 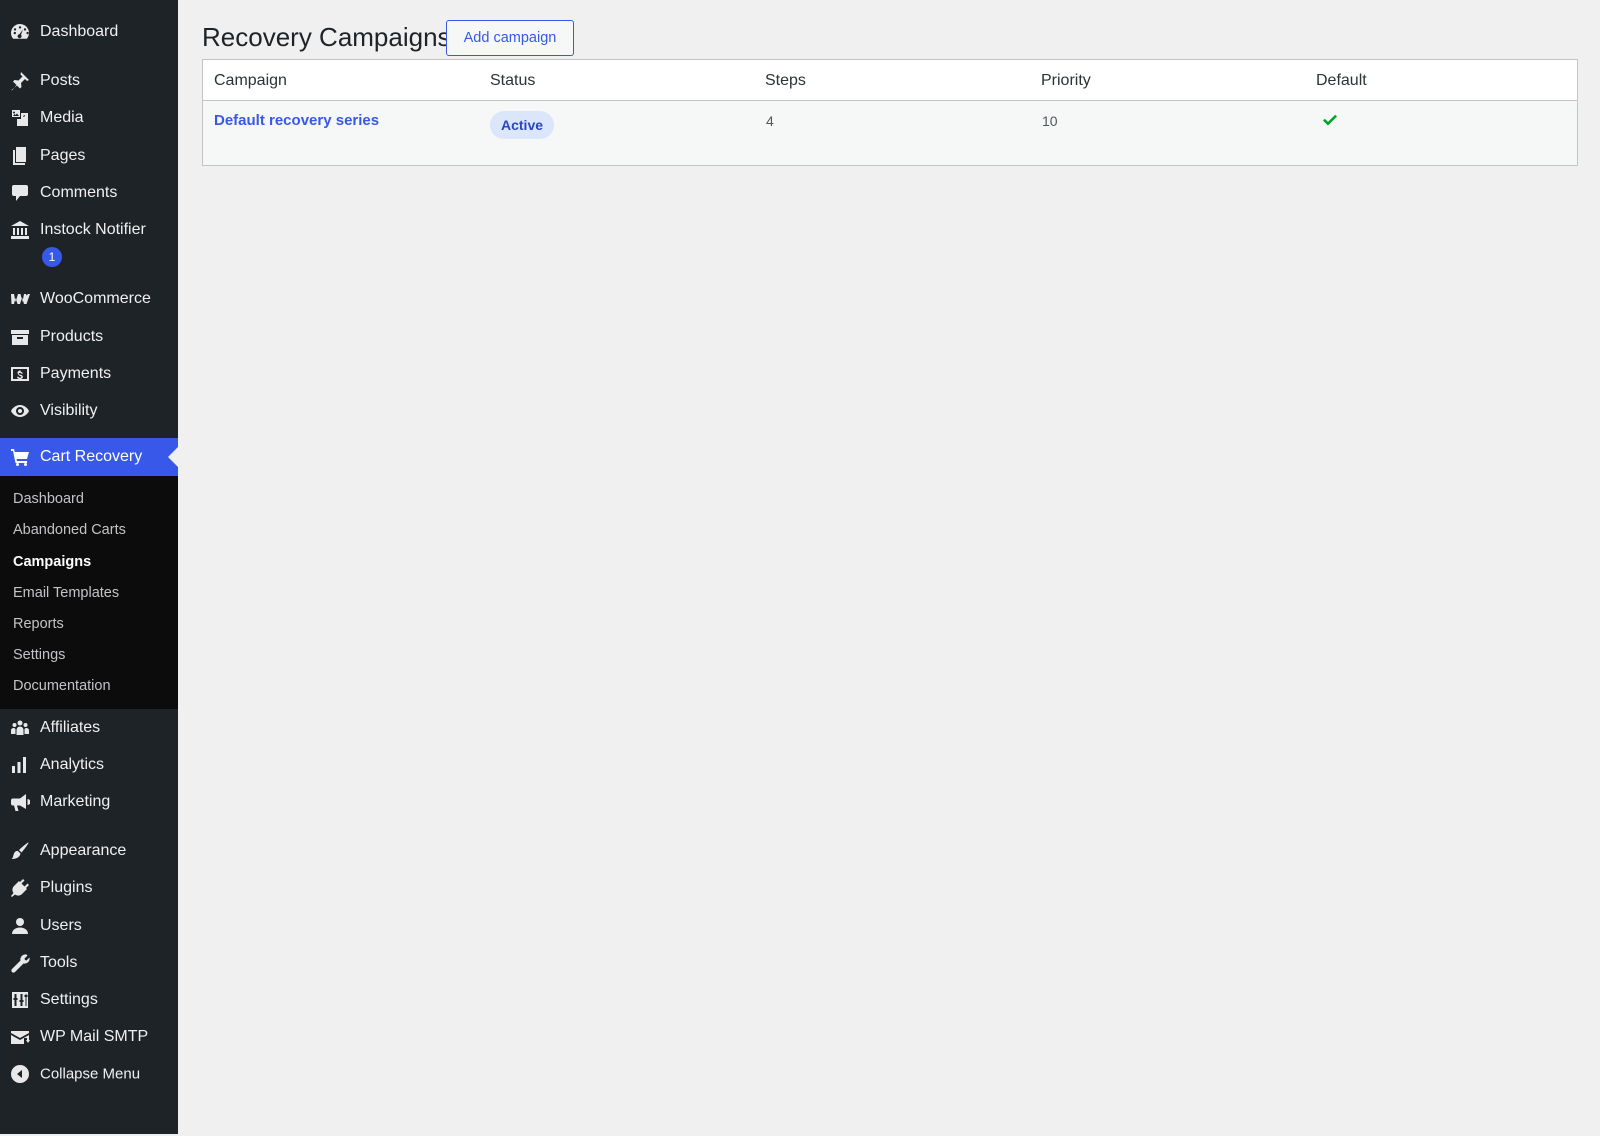 What do you see at coordinates (89, 374) in the screenshot?
I see `menu-payments: Payments` at bounding box center [89, 374].